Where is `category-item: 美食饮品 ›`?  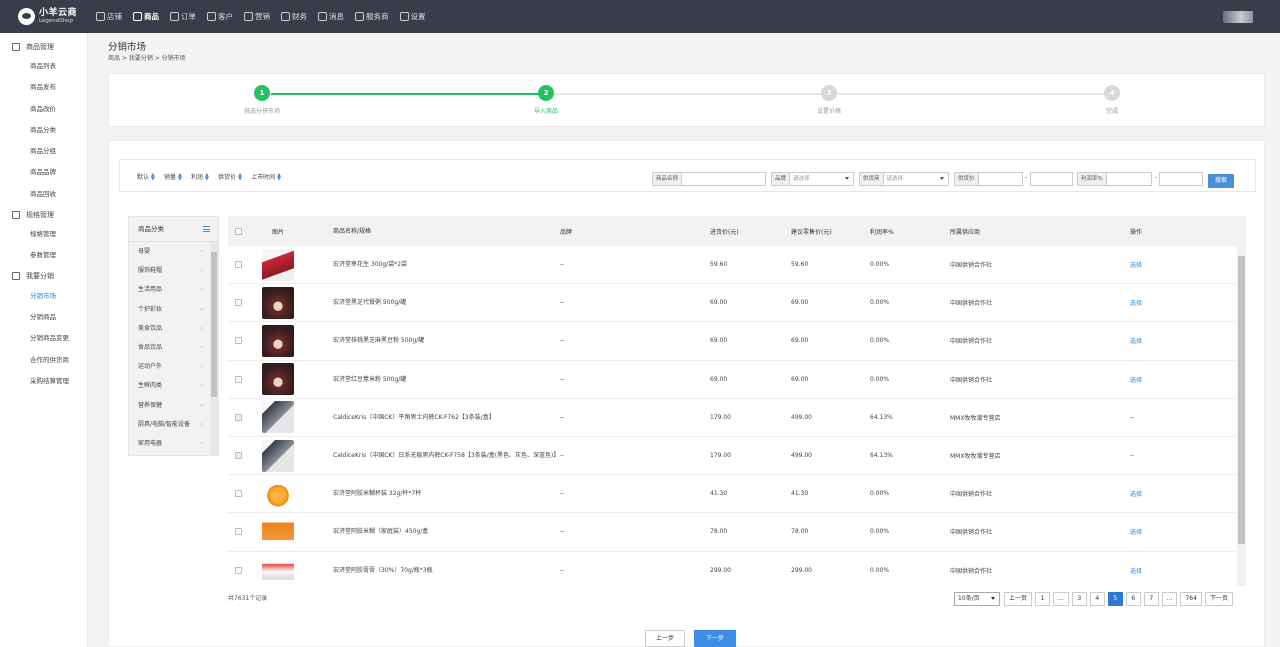 category-item: 美食饮品 › is located at coordinates (170, 328).